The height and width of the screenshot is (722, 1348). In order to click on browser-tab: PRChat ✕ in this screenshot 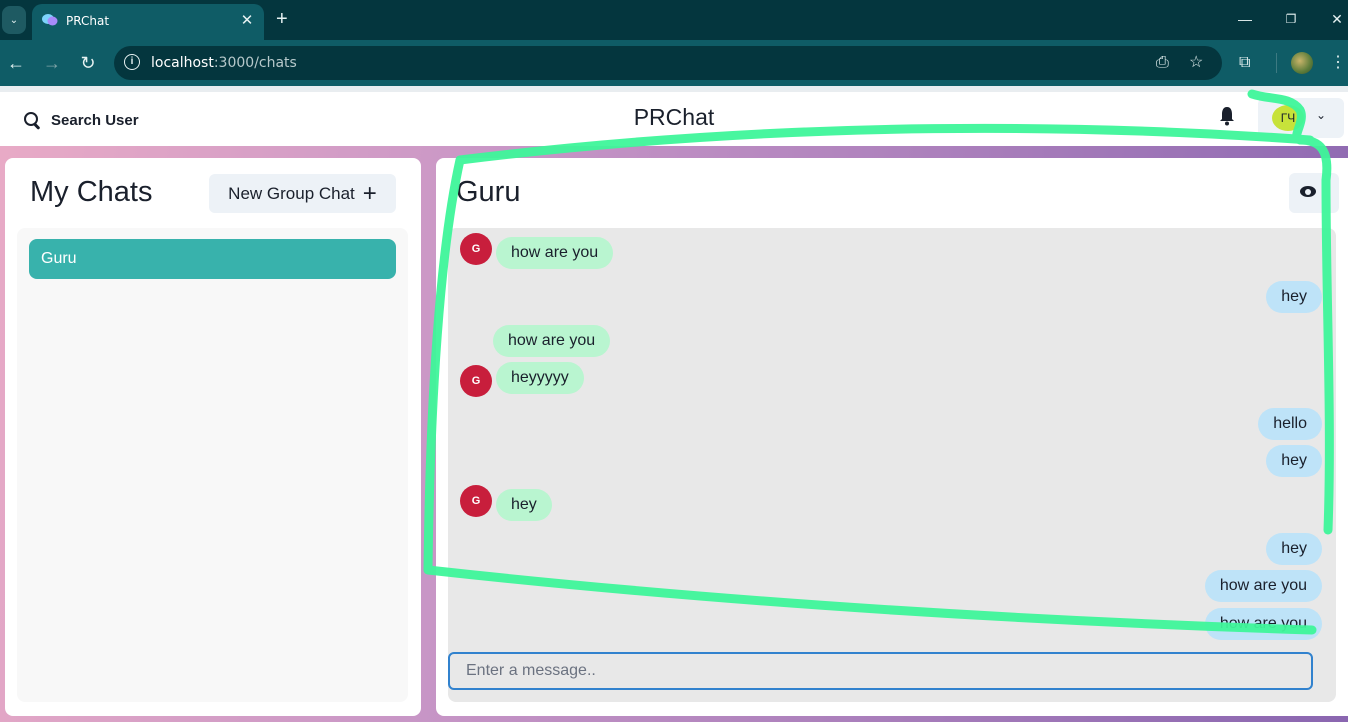, I will do `click(148, 22)`.